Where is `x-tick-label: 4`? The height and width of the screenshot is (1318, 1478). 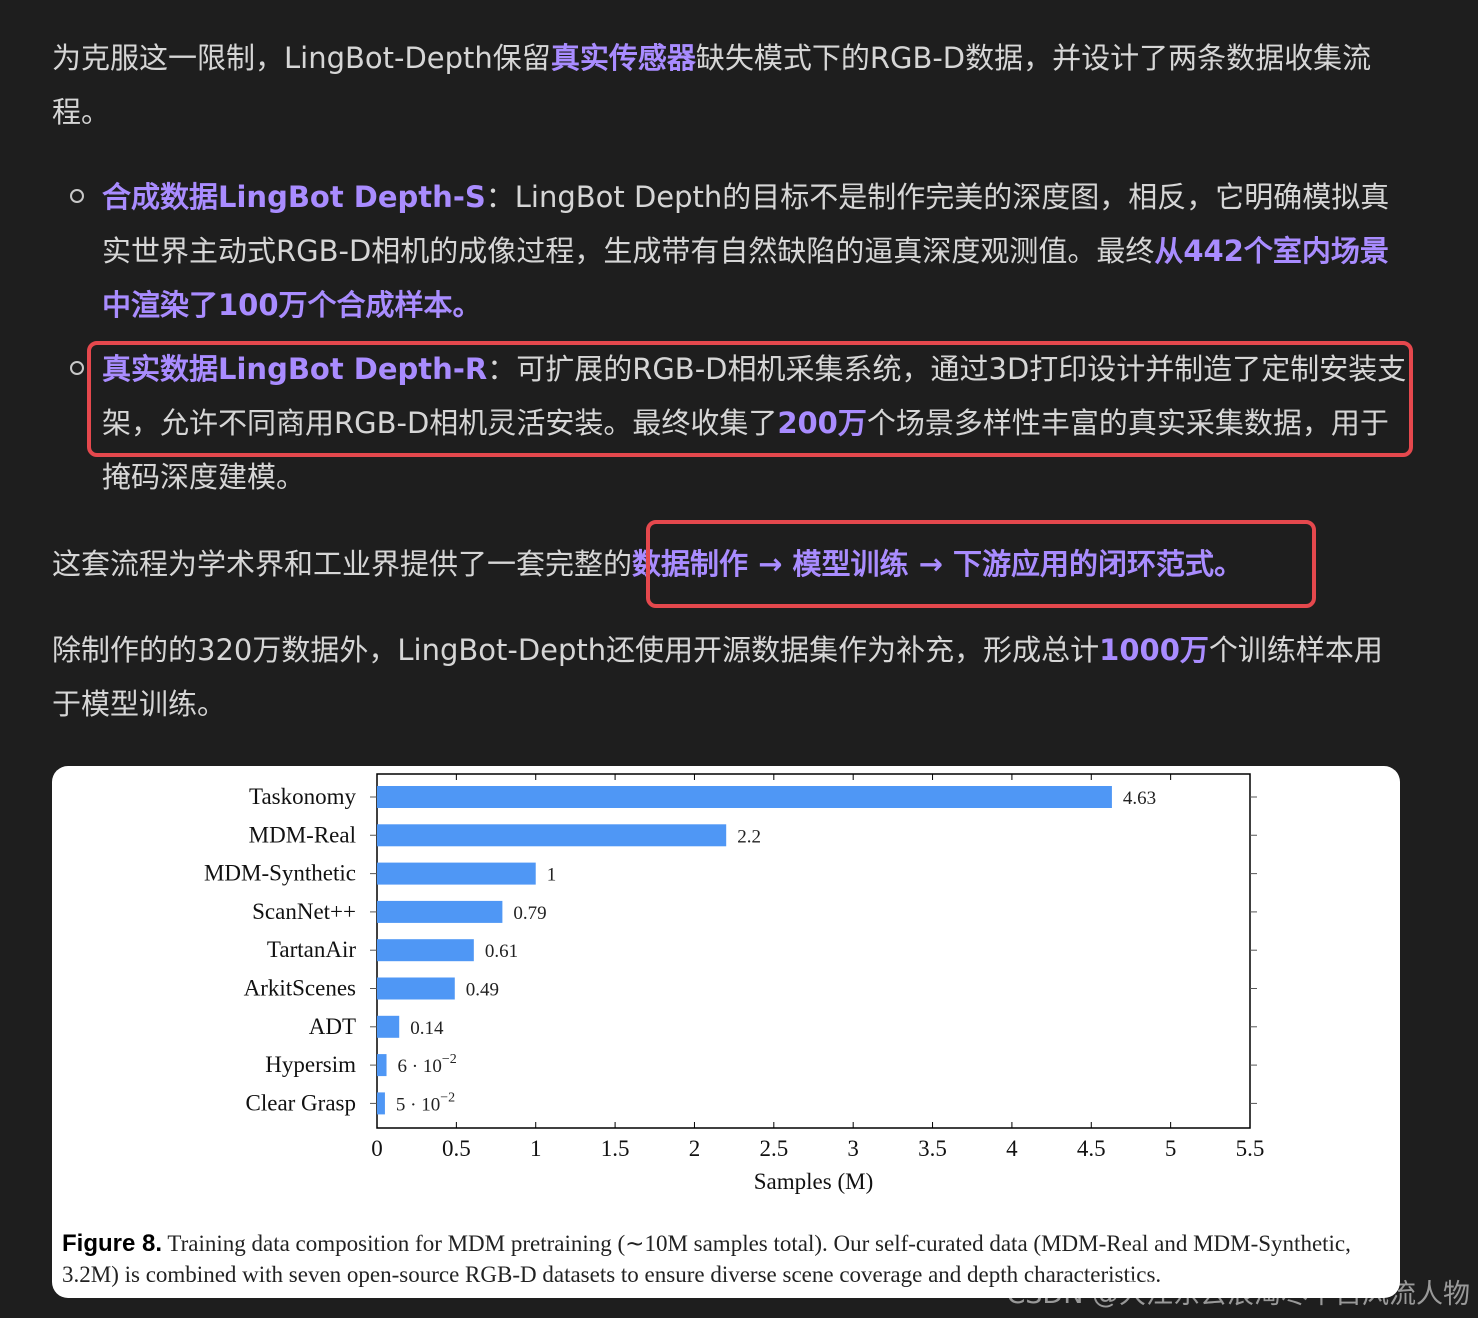 x-tick-label: 4 is located at coordinates (1012, 1148).